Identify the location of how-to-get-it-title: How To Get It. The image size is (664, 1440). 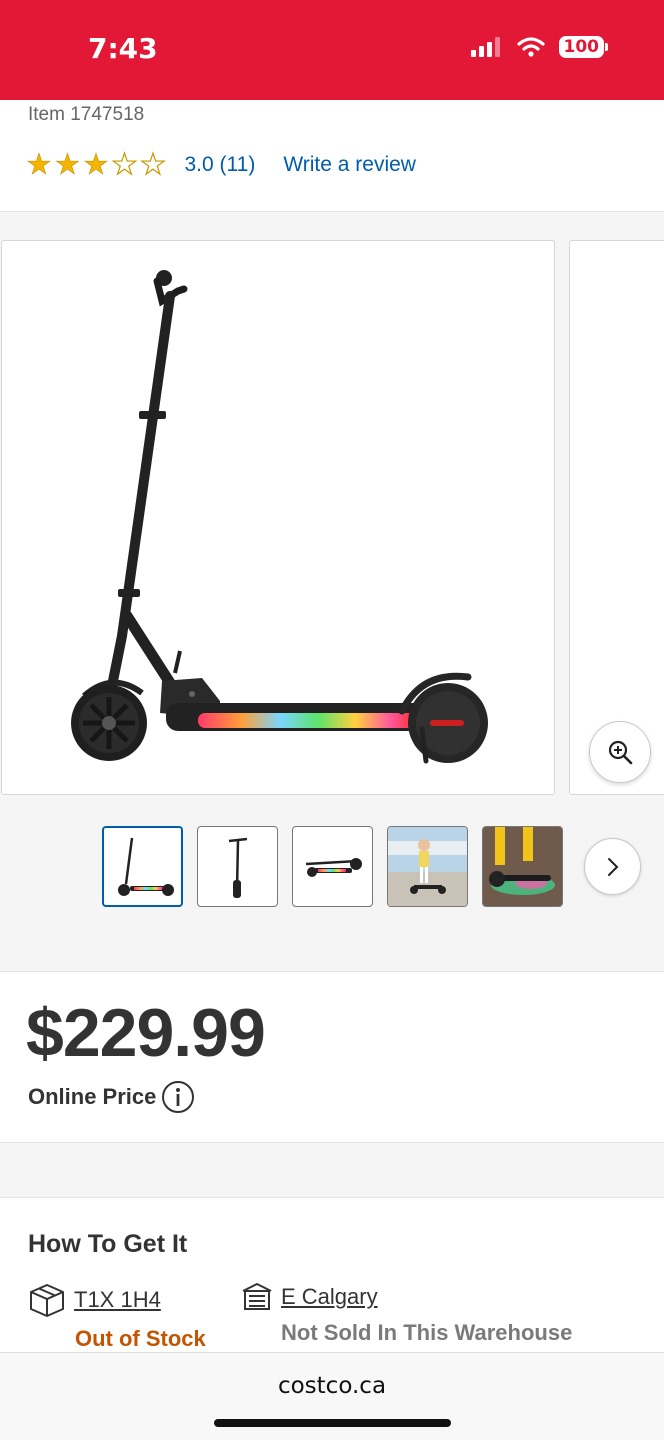
(108, 1244).